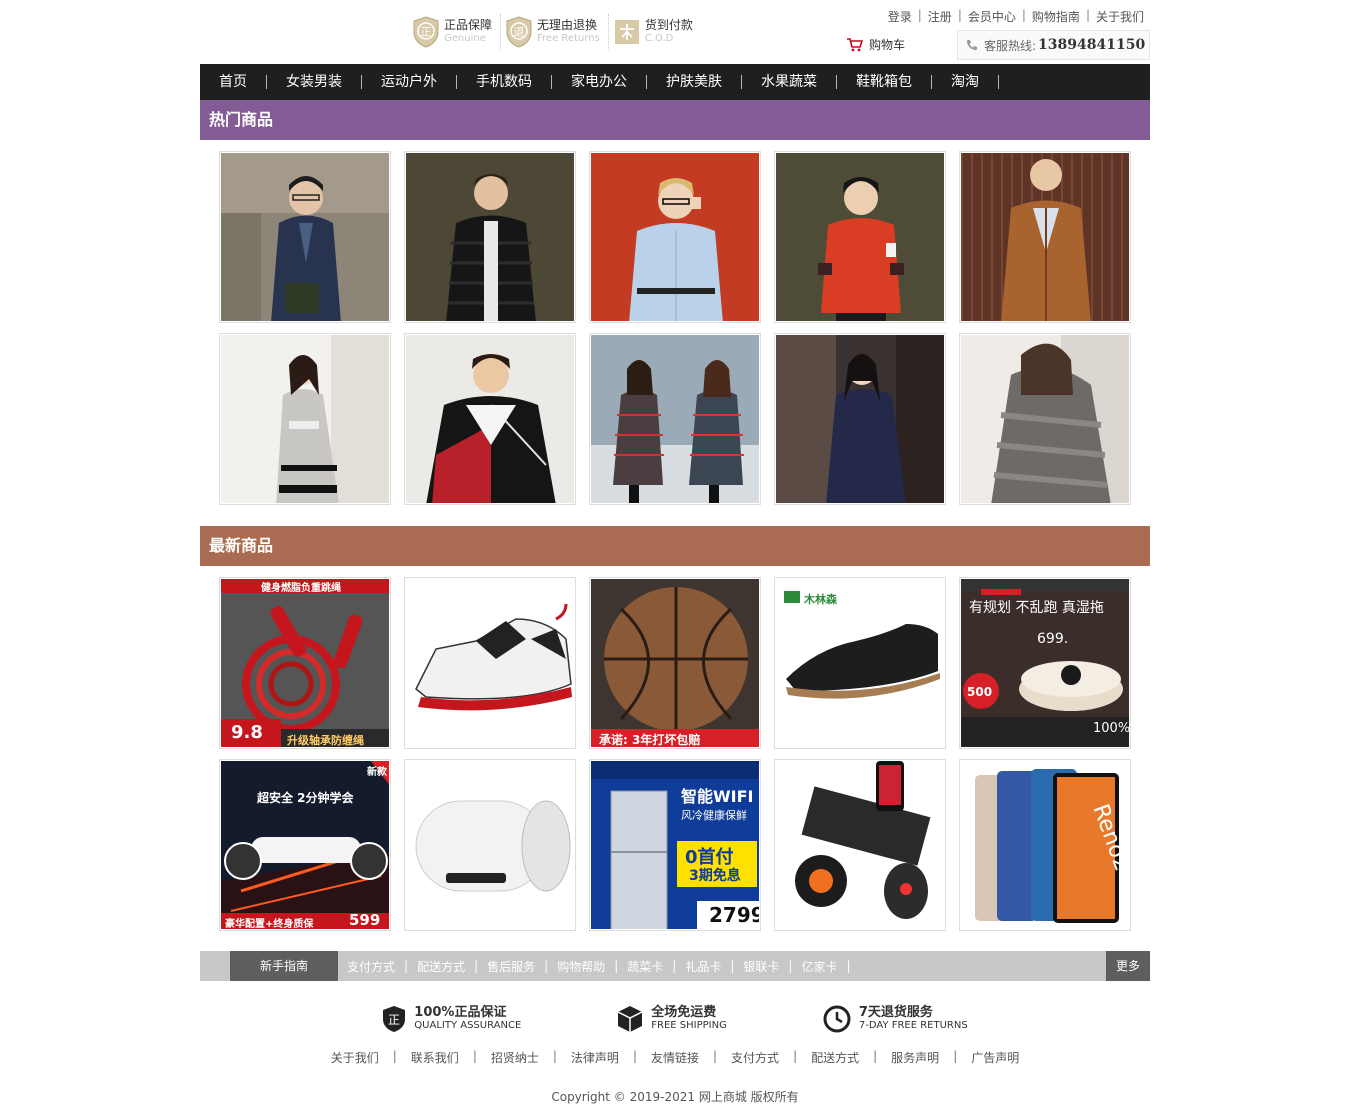 This screenshot has width=1349, height=1116. What do you see at coordinates (301, 588) in the screenshot?
I see `rope-title-label: 健身燃脂负重跳绳` at bounding box center [301, 588].